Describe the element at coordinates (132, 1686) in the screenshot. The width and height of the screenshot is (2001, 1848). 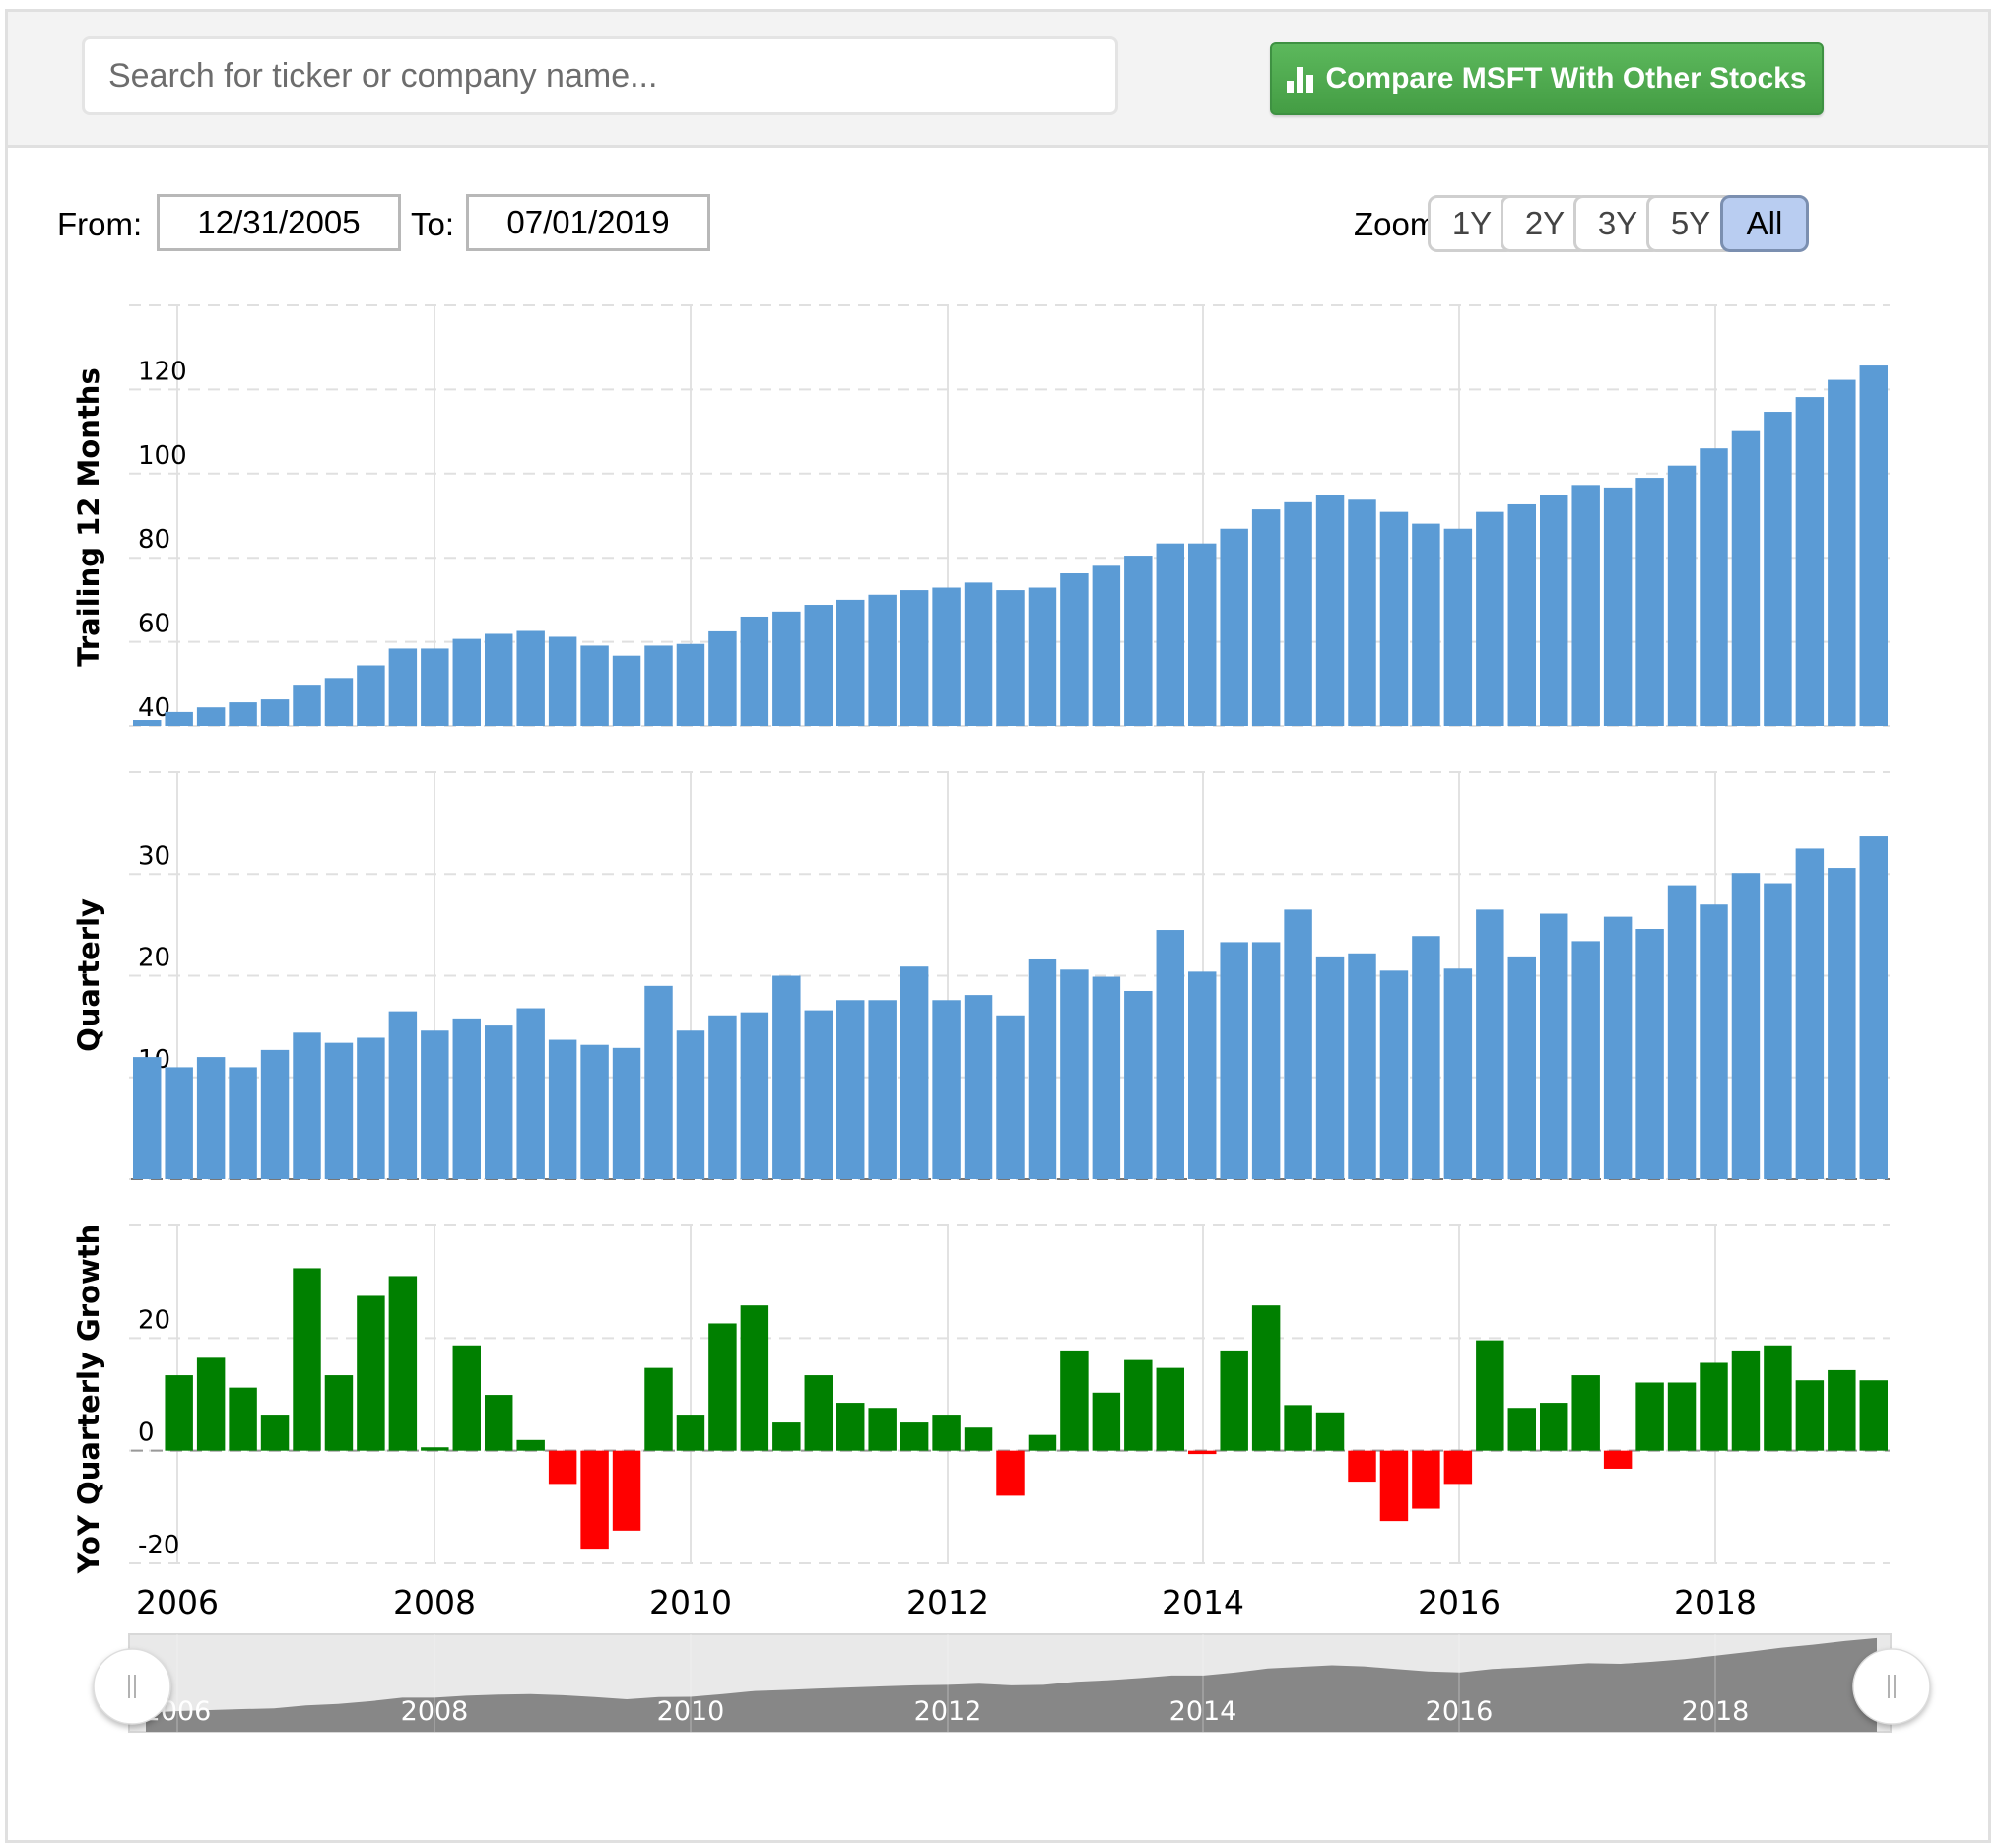
I see `navigator-left-handle` at that location.